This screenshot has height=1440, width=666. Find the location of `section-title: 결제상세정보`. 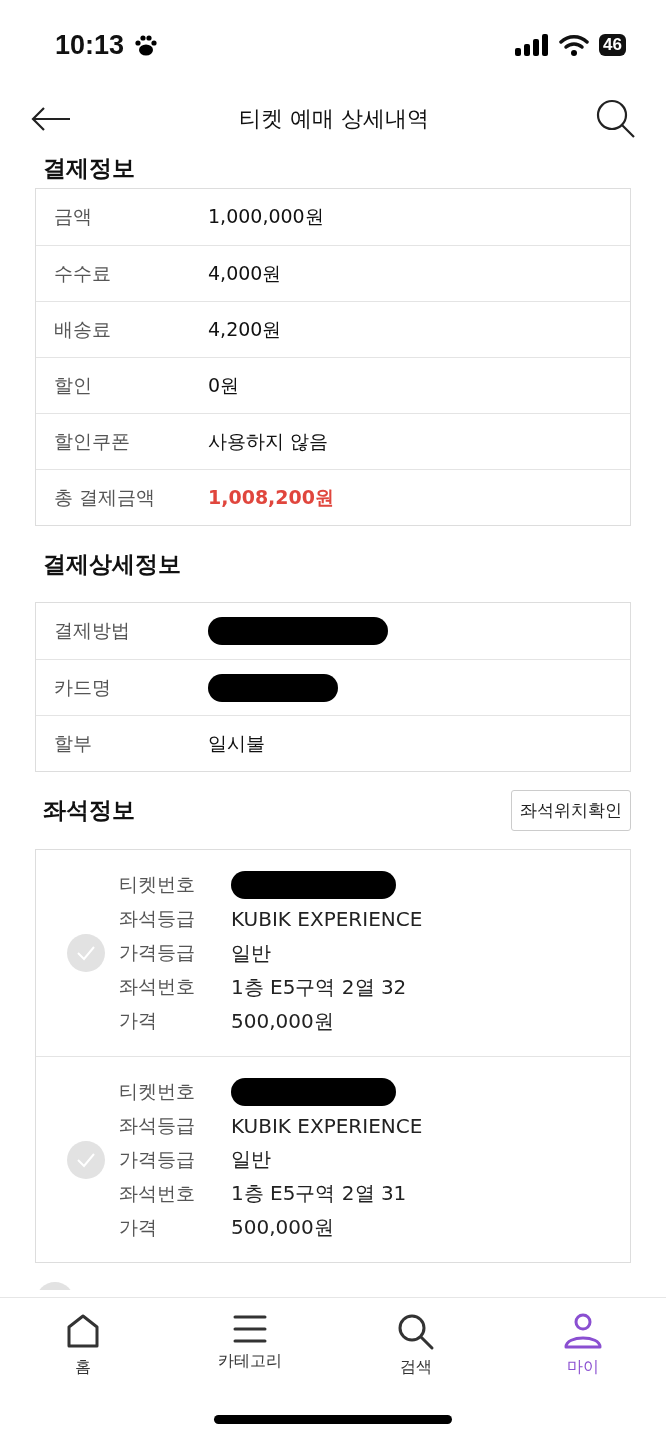

section-title: 결제상세정보 is located at coordinates (112, 564).